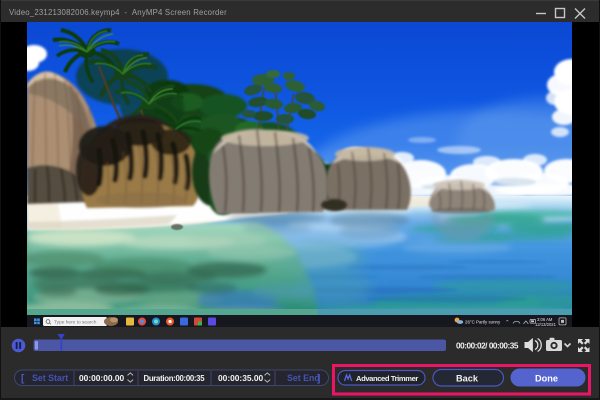  Describe the element at coordinates (483, 321) in the screenshot. I see `svg-text: 26°C Partly sunny` at that location.